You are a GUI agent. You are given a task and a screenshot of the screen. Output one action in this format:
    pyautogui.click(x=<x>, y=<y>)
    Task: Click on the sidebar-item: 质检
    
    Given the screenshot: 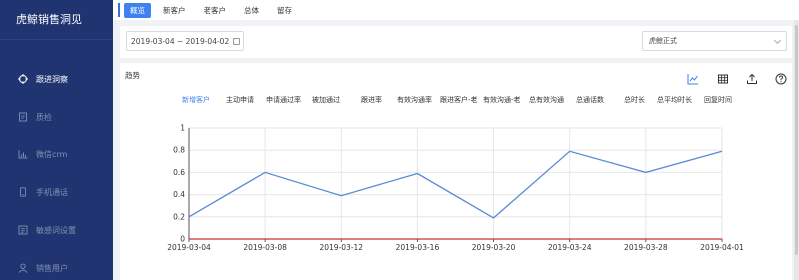 What is the action you would take?
    pyautogui.click(x=56, y=117)
    